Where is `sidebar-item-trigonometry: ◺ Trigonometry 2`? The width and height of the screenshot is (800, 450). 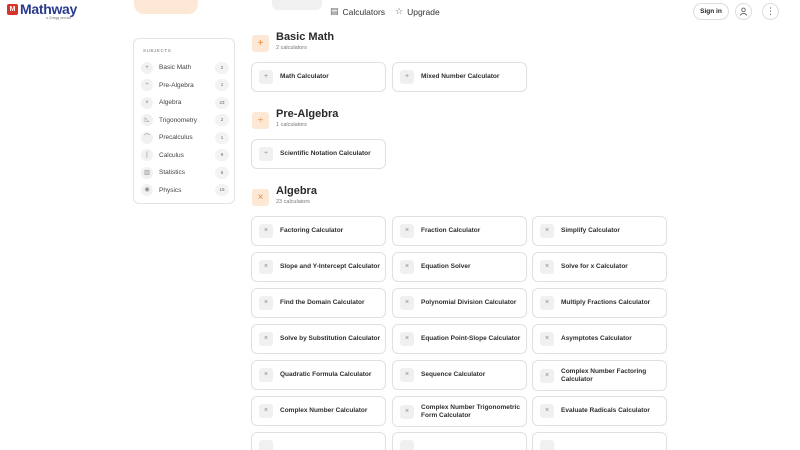
sidebar-item-trigonometry: ◺ Trigonometry 2 is located at coordinates (185, 120).